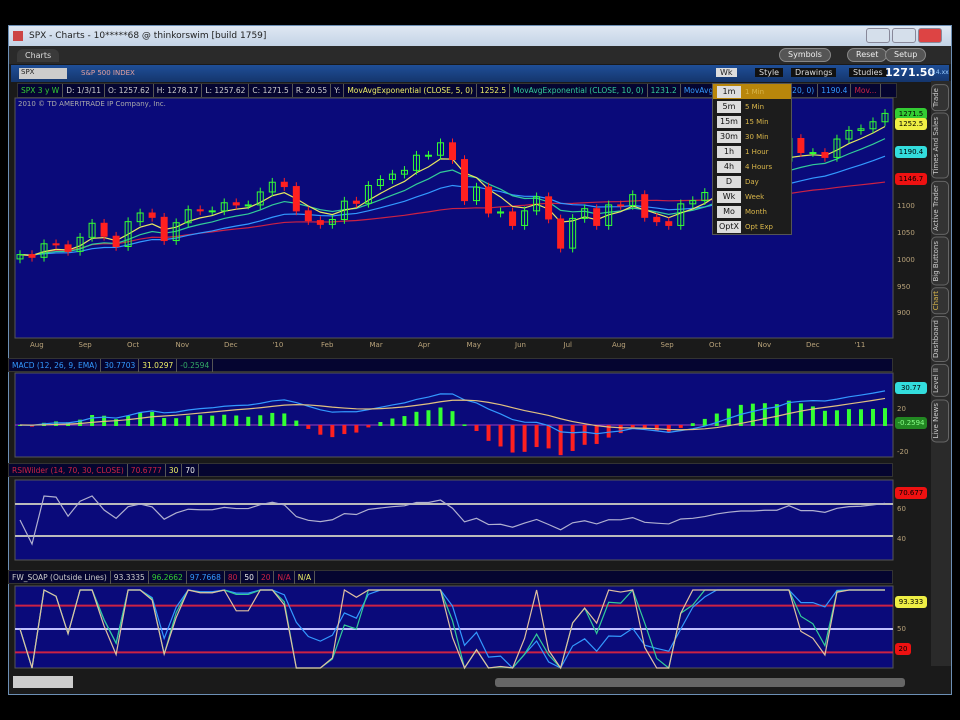 The height and width of the screenshot is (720, 960). I want to click on month-tick: Mar, so click(376, 345).